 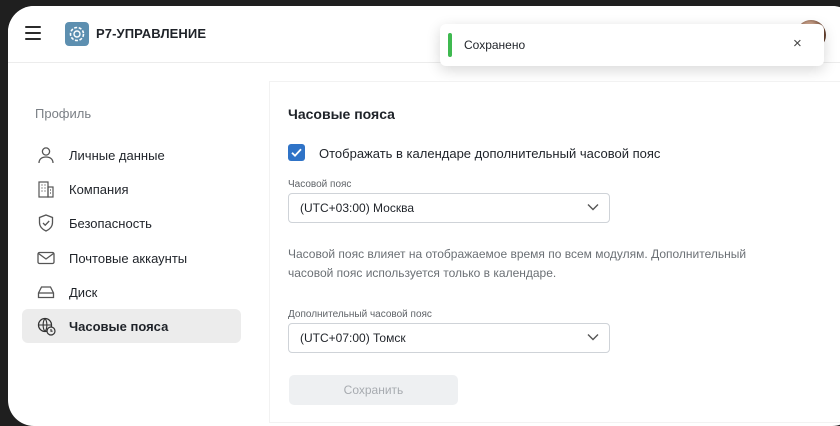 I want to click on extra-timezone-label: Дополнительный часовой пояс, so click(x=360, y=314).